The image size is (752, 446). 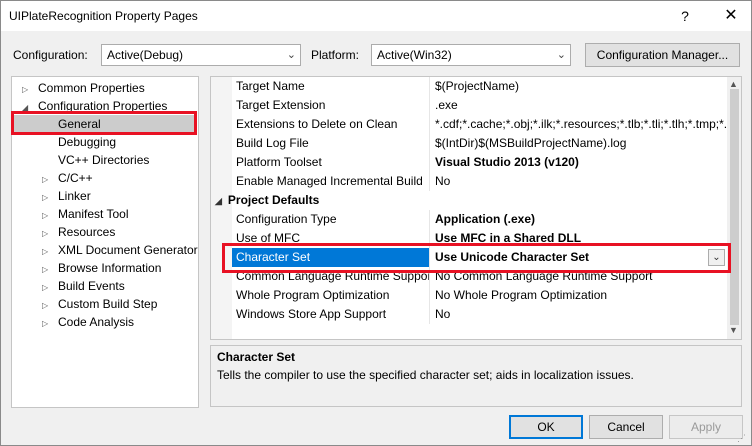 I want to click on scroll-thumb, so click(x=734, y=207).